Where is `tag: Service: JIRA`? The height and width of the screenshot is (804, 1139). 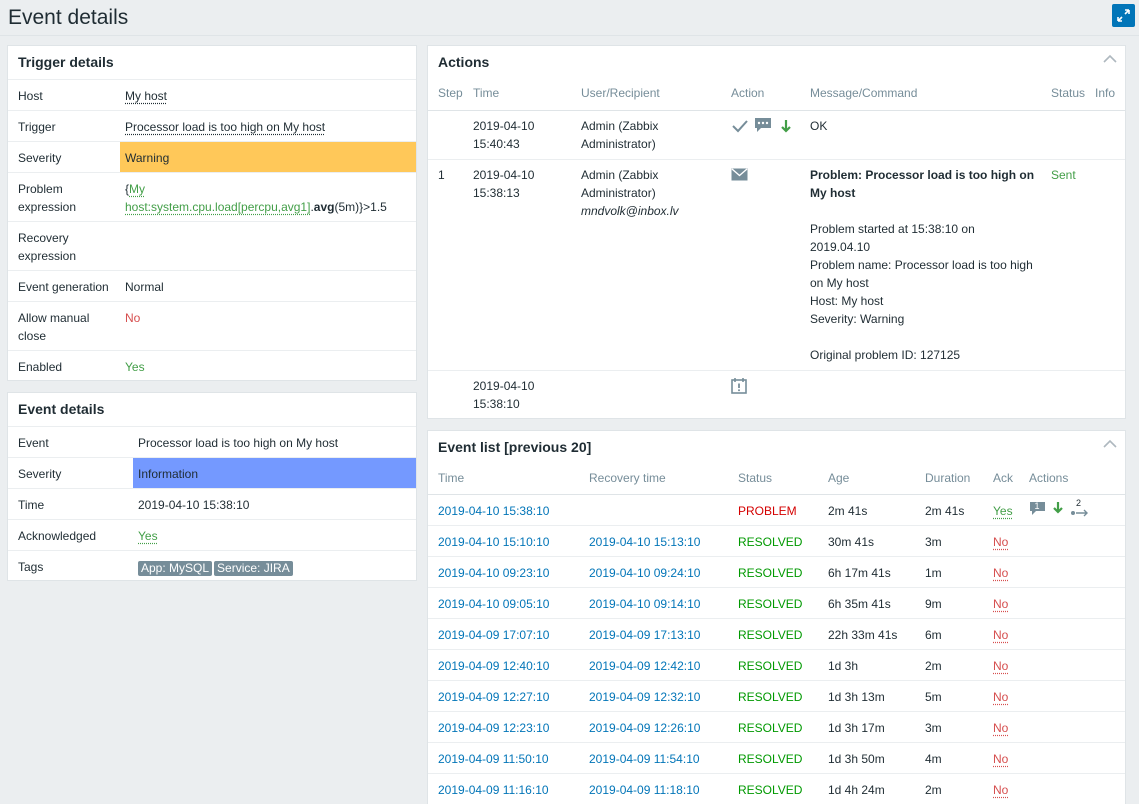 tag: Service: JIRA is located at coordinates (253, 568).